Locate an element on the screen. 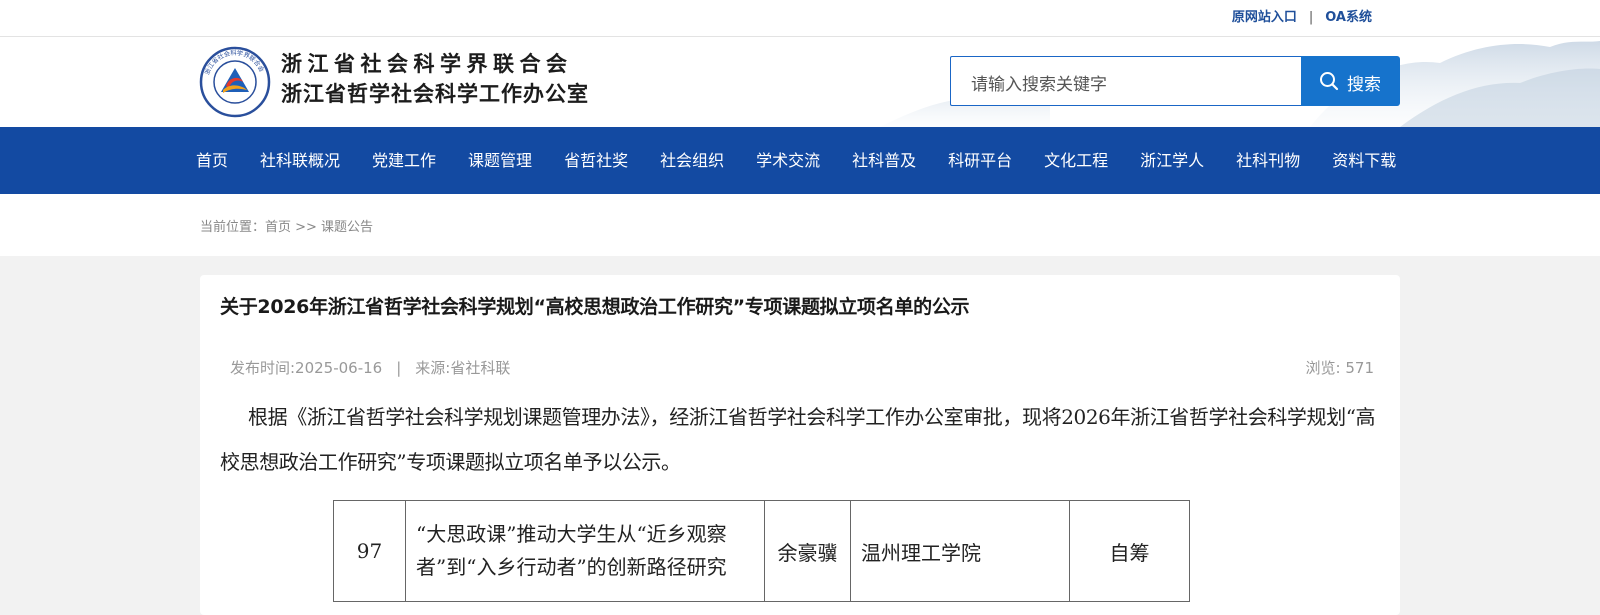  breadcrumb-bar: 当前位置：首页 >> 课题公告 is located at coordinates (800, 225).